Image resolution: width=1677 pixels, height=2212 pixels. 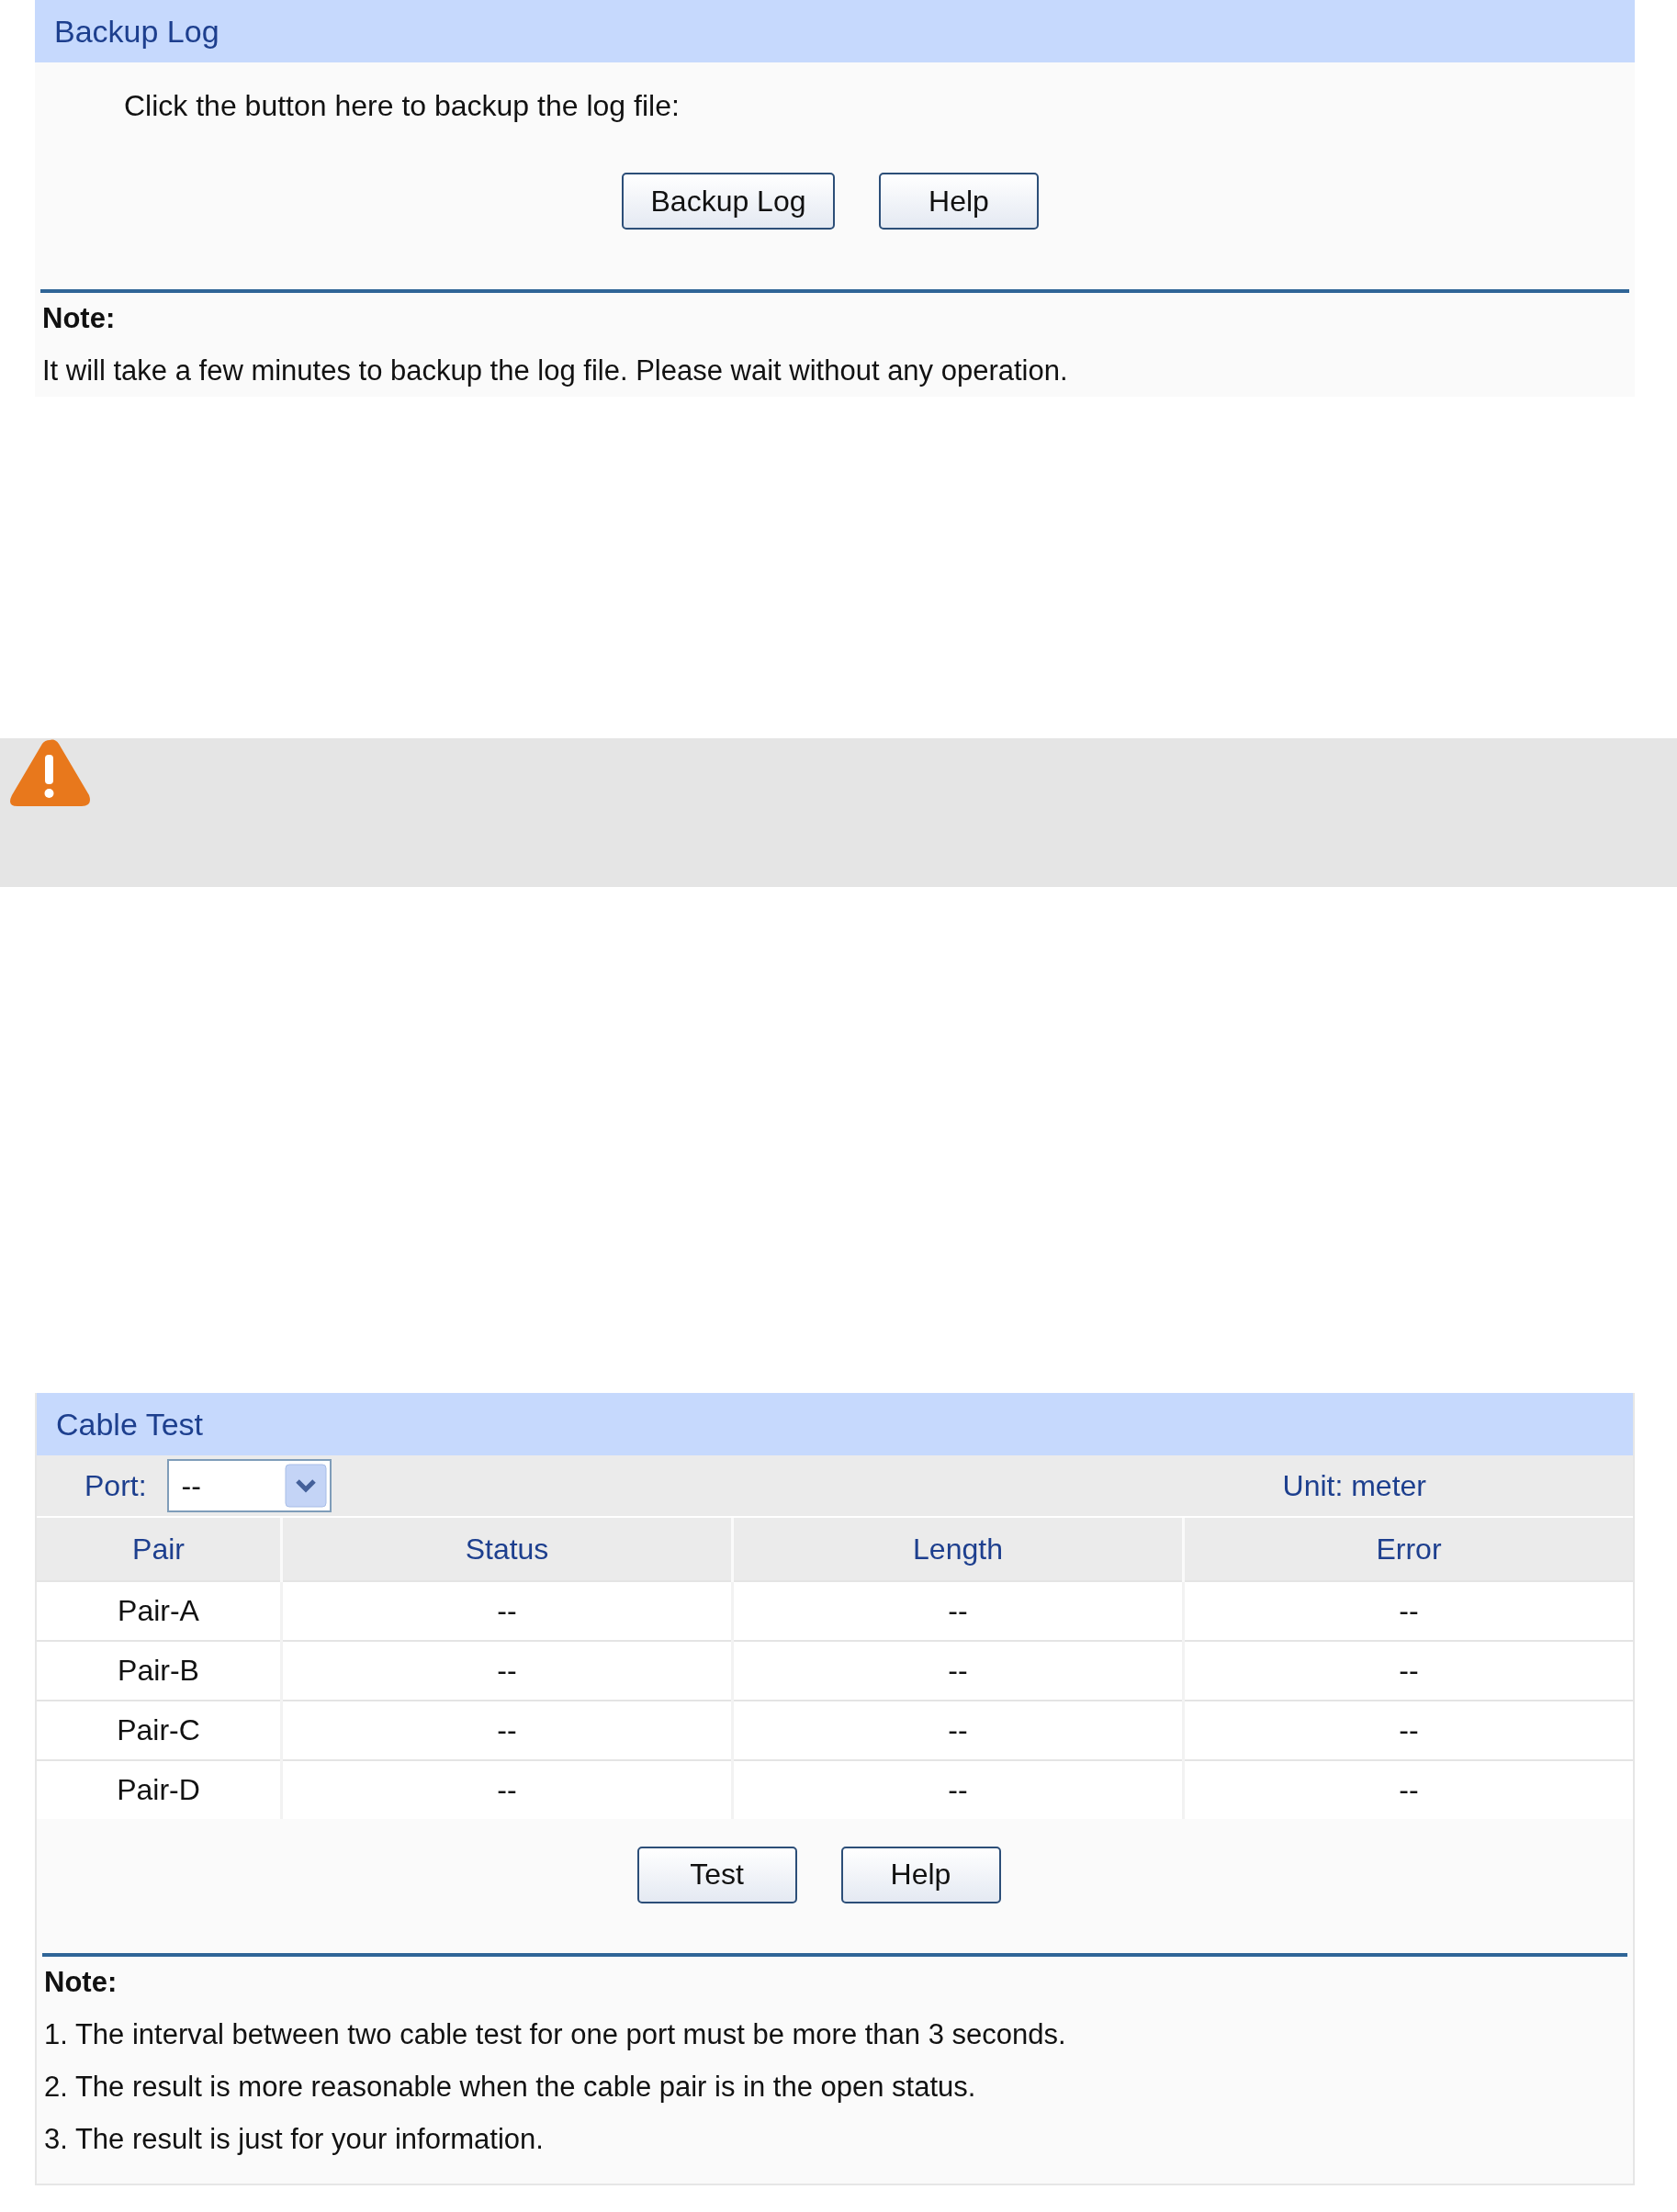 What do you see at coordinates (1408, 1550) in the screenshot?
I see `column-header: Error` at bounding box center [1408, 1550].